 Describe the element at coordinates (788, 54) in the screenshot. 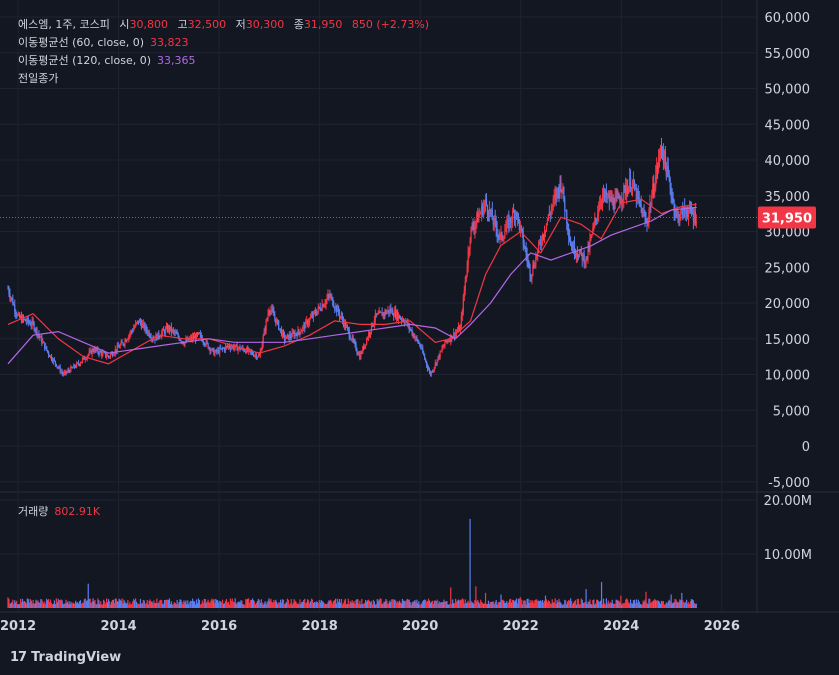

I see `y-tick-label: 55,000` at that location.